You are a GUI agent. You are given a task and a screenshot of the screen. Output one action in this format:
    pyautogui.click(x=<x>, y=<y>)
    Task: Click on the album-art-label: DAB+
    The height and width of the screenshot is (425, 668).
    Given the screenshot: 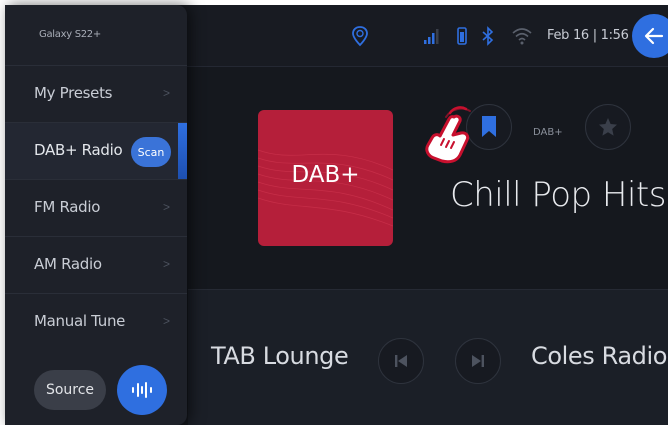 What is the action you would take?
    pyautogui.click(x=325, y=175)
    